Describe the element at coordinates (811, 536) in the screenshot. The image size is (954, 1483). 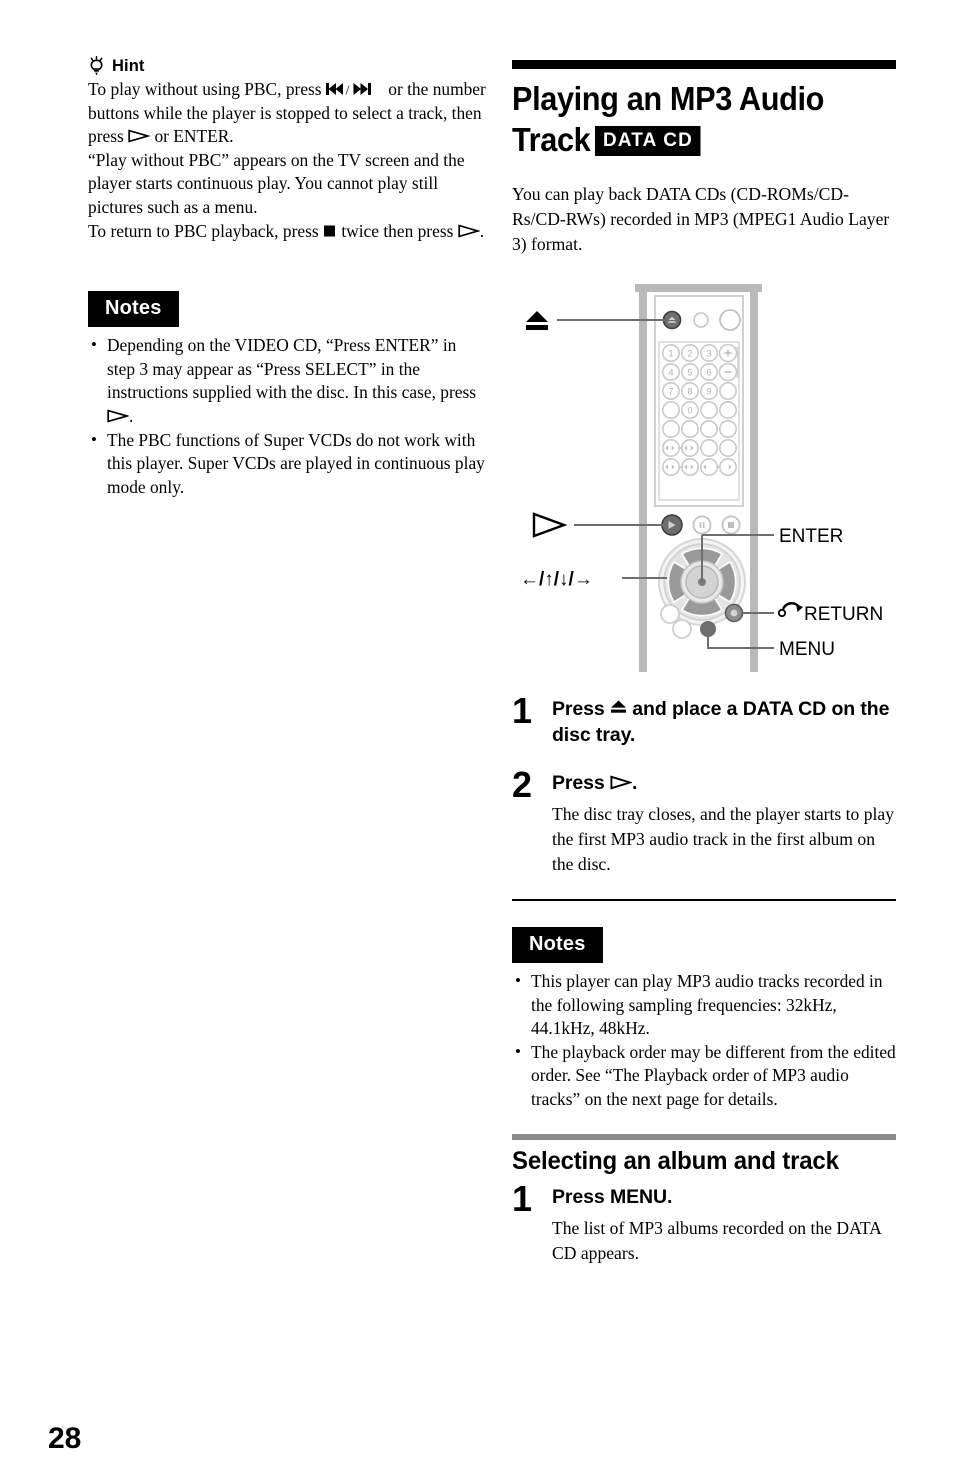
I see `svg-text: ENTER` at that location.